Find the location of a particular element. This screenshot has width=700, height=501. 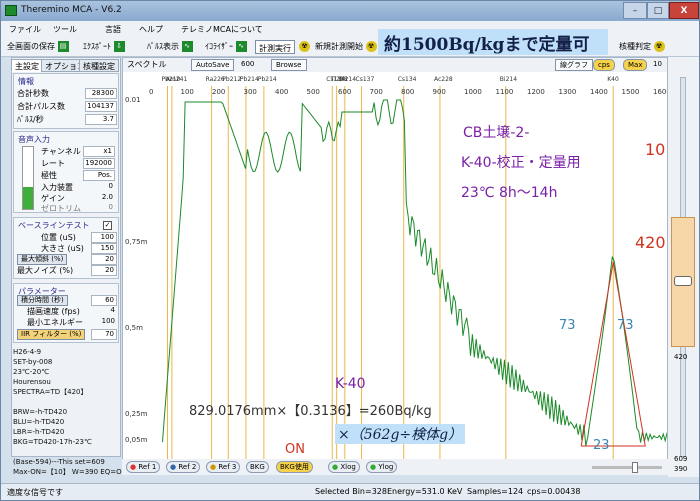

zero-trim-row: ゼロトリム 0 is located at coordinates (78, 208).